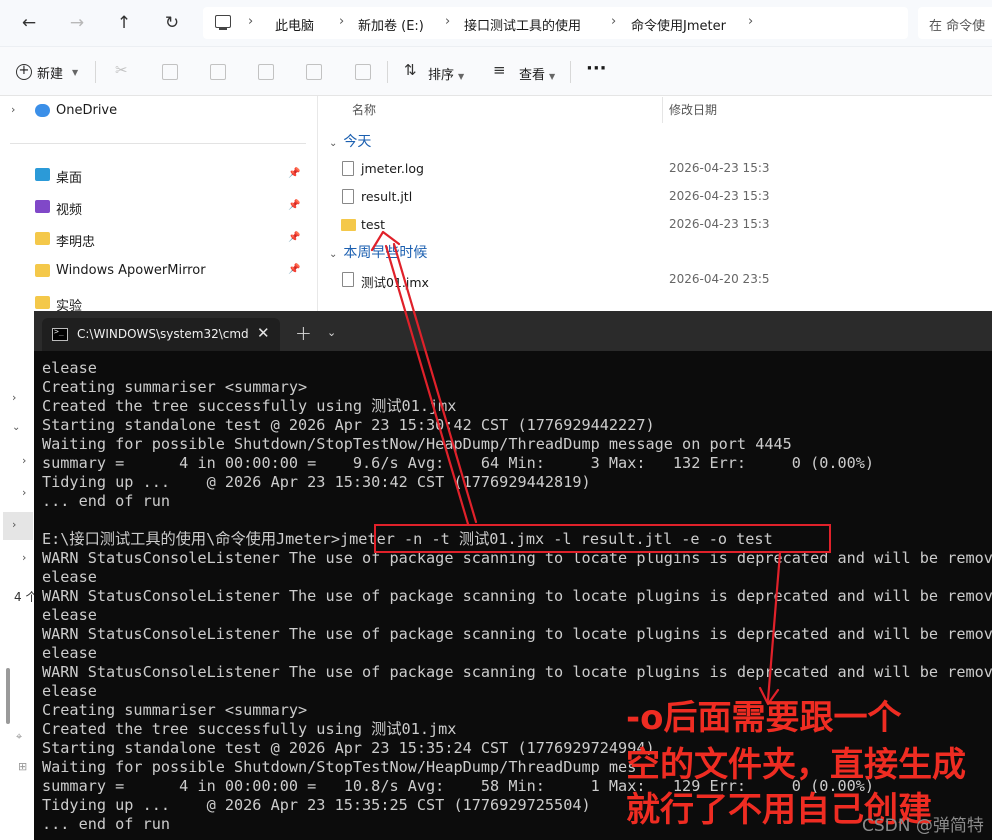 The image size is (992, 840). Describe the element at coordinates (158, 175) in the screenshot. I see `nav-item-desktop: 桌面 📌` at that location.